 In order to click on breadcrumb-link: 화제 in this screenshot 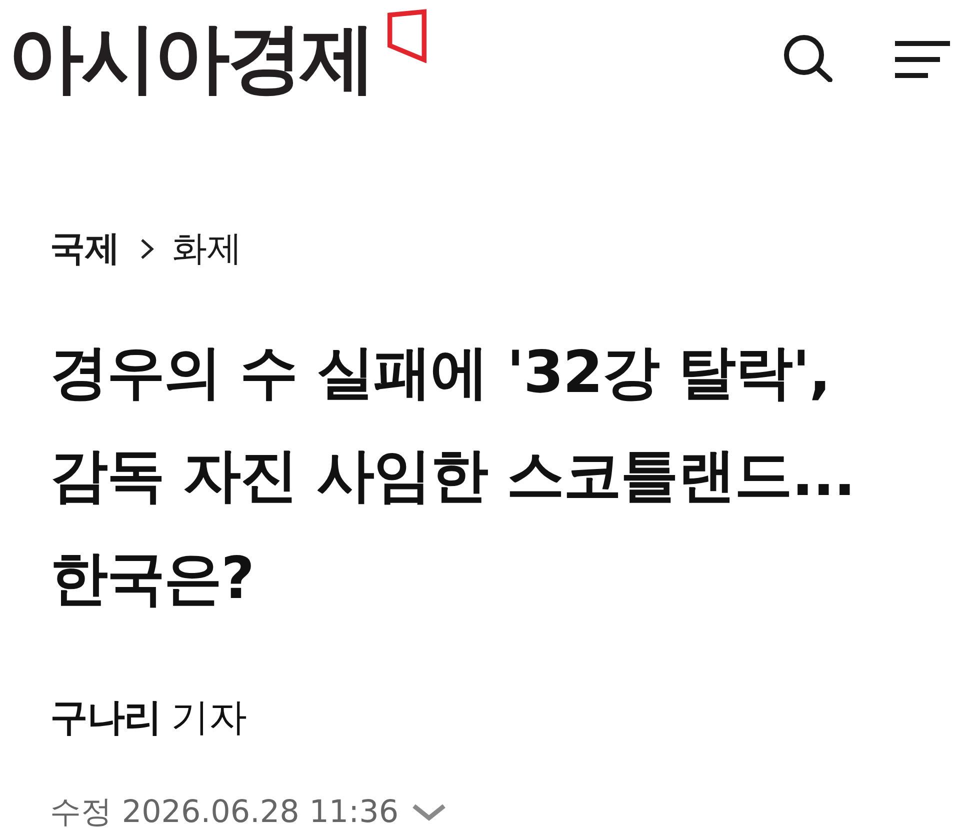, I will do `click(207, 249)`.